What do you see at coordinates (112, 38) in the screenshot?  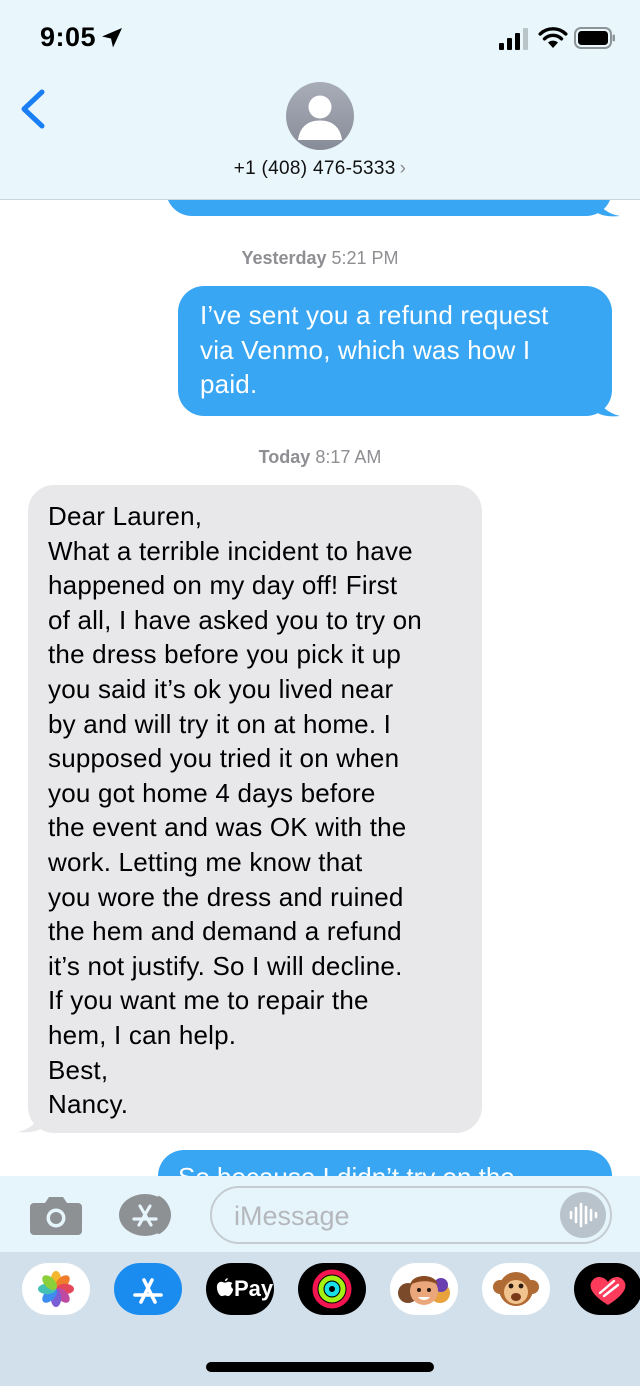 I see `location-arrow-icon` at bounding box center [112, 38].